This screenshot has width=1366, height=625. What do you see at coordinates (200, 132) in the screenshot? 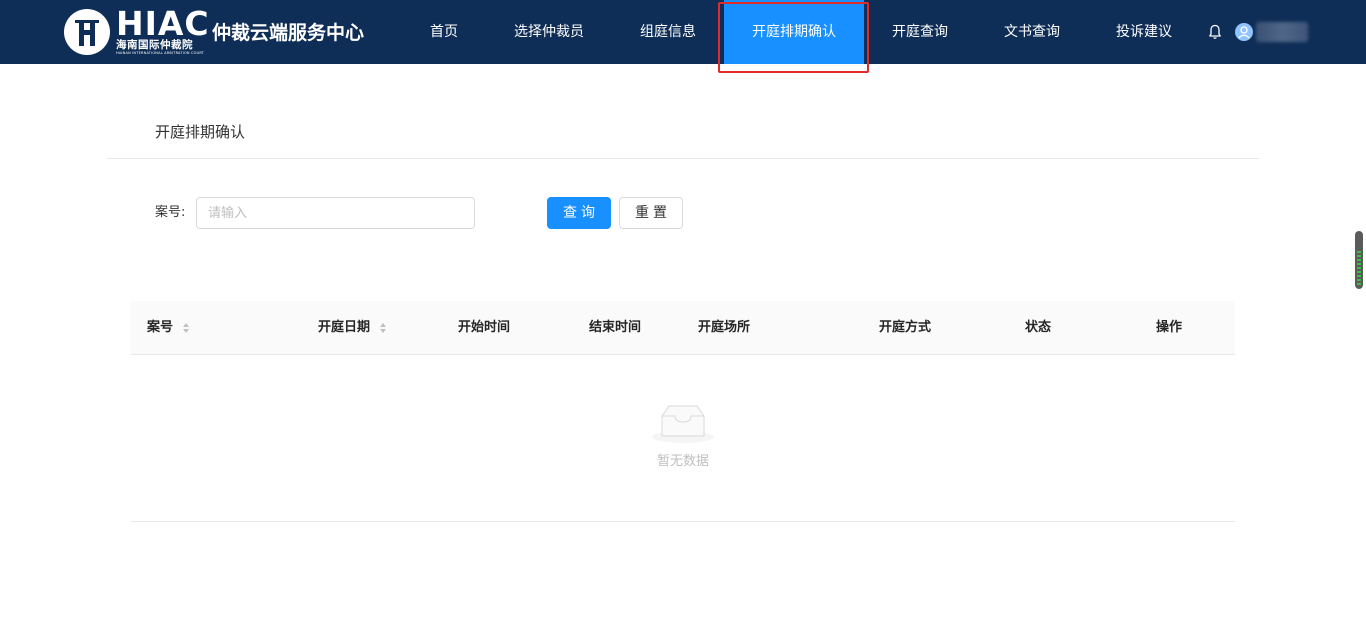
I see `page-title: 开庭排期确认` at bounding box center [200, 132].